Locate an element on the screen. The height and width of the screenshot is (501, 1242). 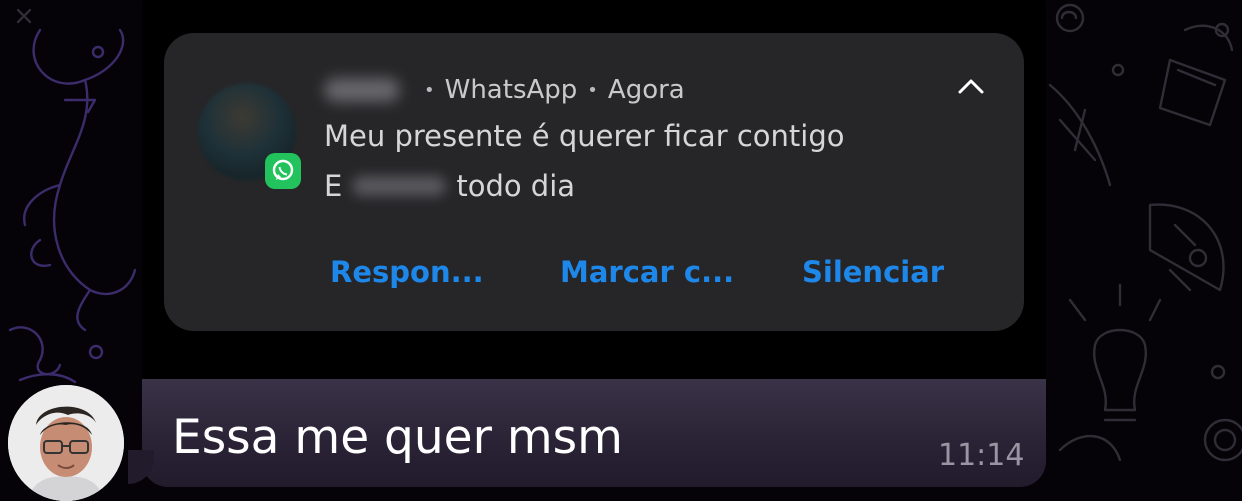
line2-end: todo dia is located at coordinates (516, 186).